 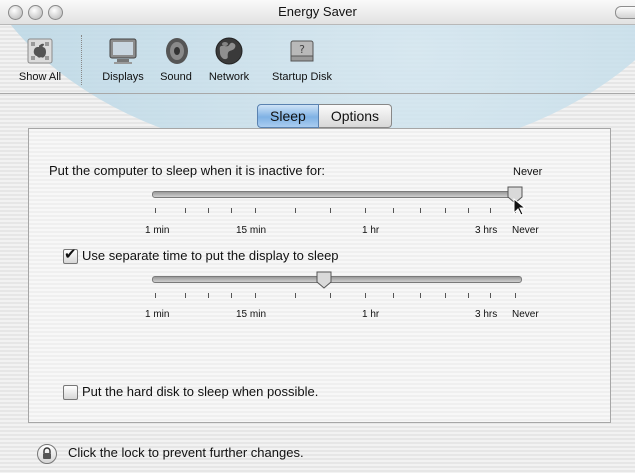 I want to click on speaker-icon, so click(x=177, y=51).